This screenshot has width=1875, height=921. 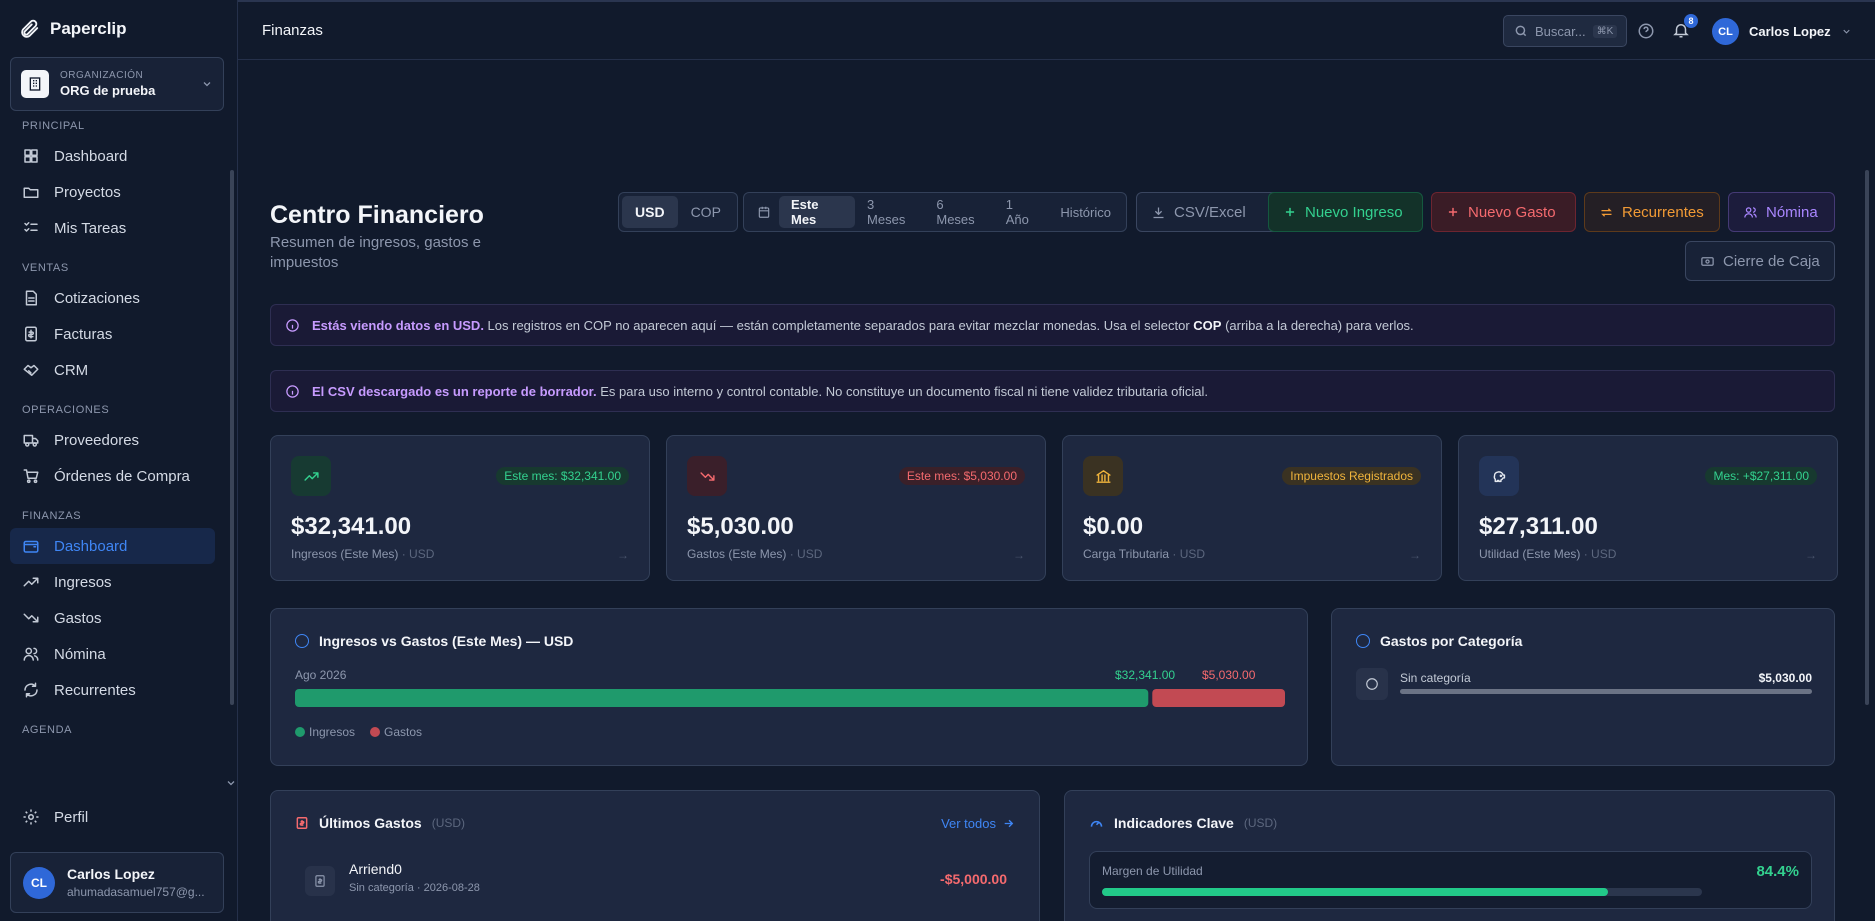 I want to click on sidebar-item-3-4: Recurrentes, so click(x=112, y=690).